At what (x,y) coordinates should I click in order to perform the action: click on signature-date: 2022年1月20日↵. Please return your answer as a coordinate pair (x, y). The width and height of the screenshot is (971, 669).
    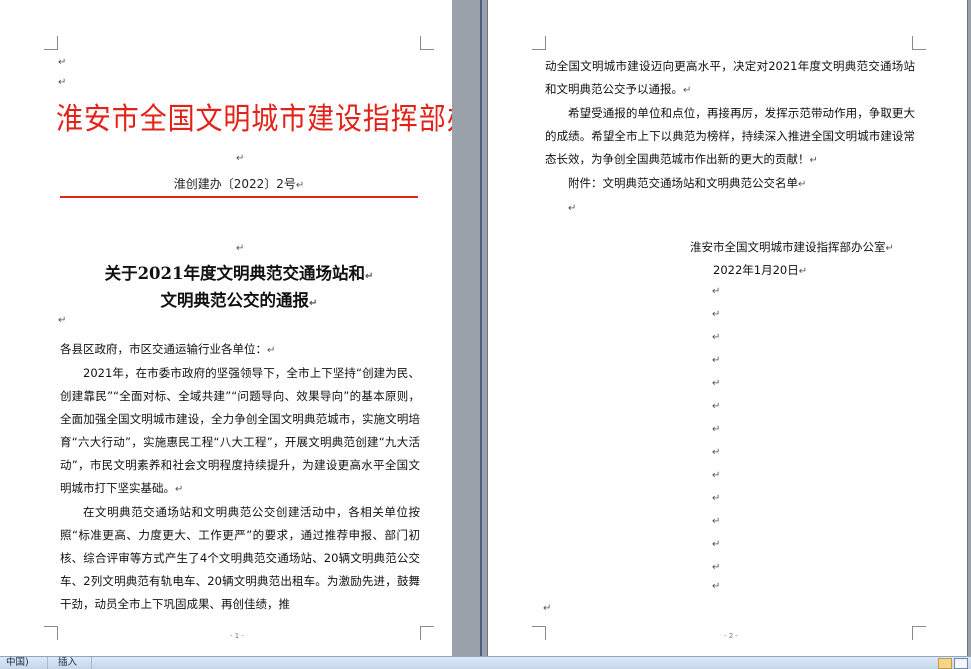
    Looking at the image, I should click on (760, 270).